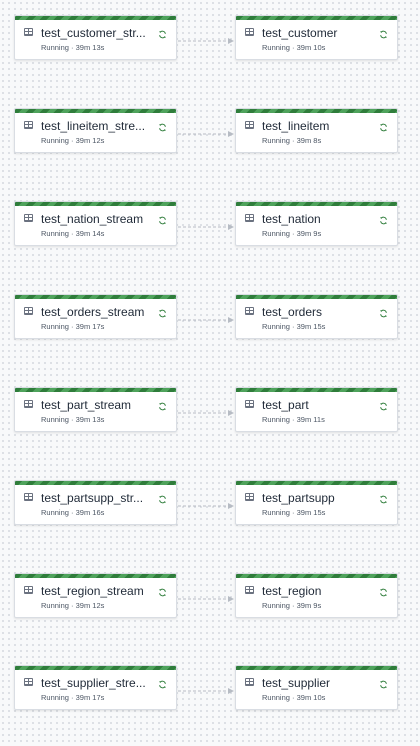 The image size is (420, 746). What do you see at coordinates (92, 219) in the screenshot?
I see `source-name: test_nation_stream` at bounding box center [92, 219].